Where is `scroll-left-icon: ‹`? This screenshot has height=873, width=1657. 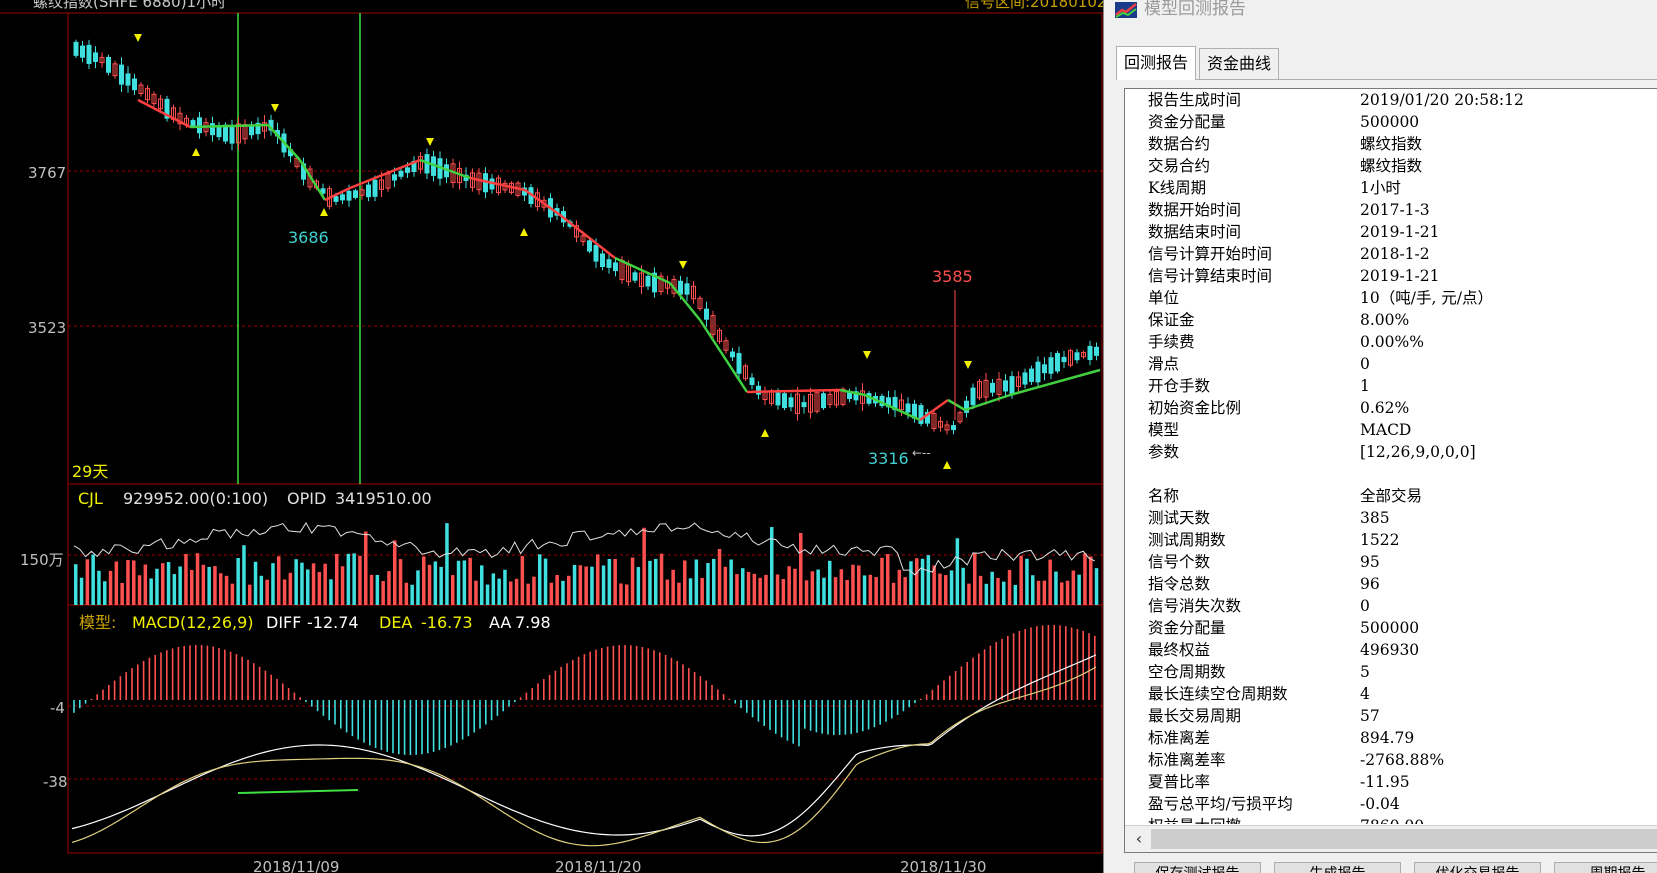
scroll-left-icon: ‹ is located at coordinates (1139, 839).